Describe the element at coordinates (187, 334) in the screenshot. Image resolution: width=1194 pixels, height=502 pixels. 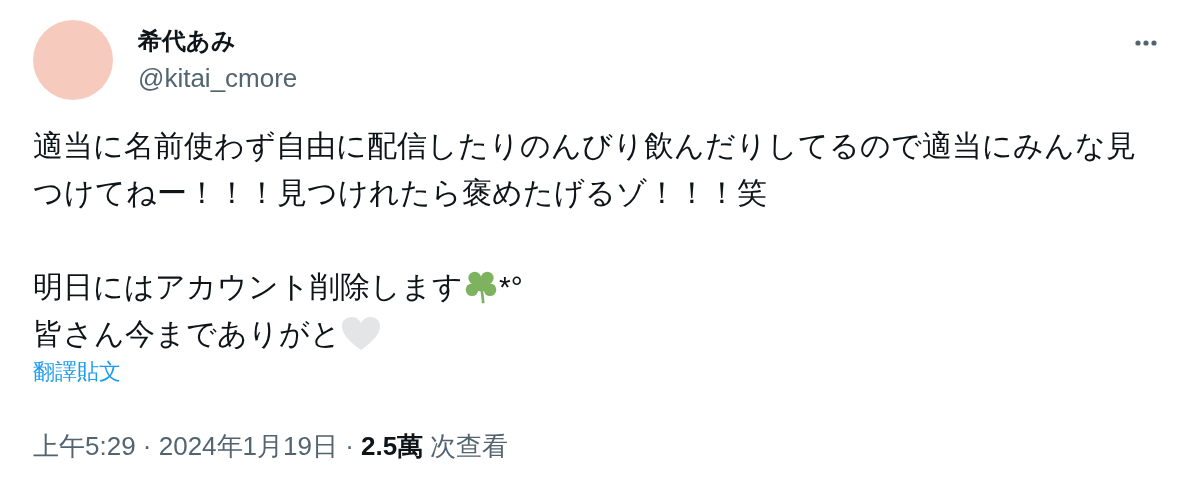
I see `tweet-text: 皆さん今までありがと` at that location.